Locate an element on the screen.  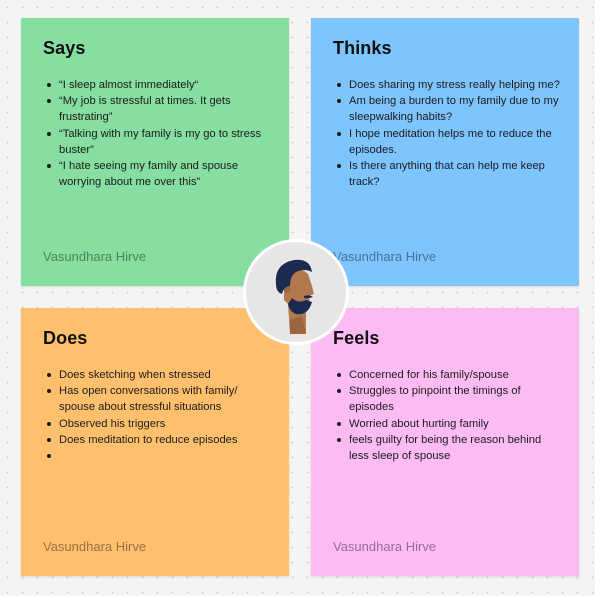
note-author-does: Vasundhara Hirve is located at coordinates (95, 546).